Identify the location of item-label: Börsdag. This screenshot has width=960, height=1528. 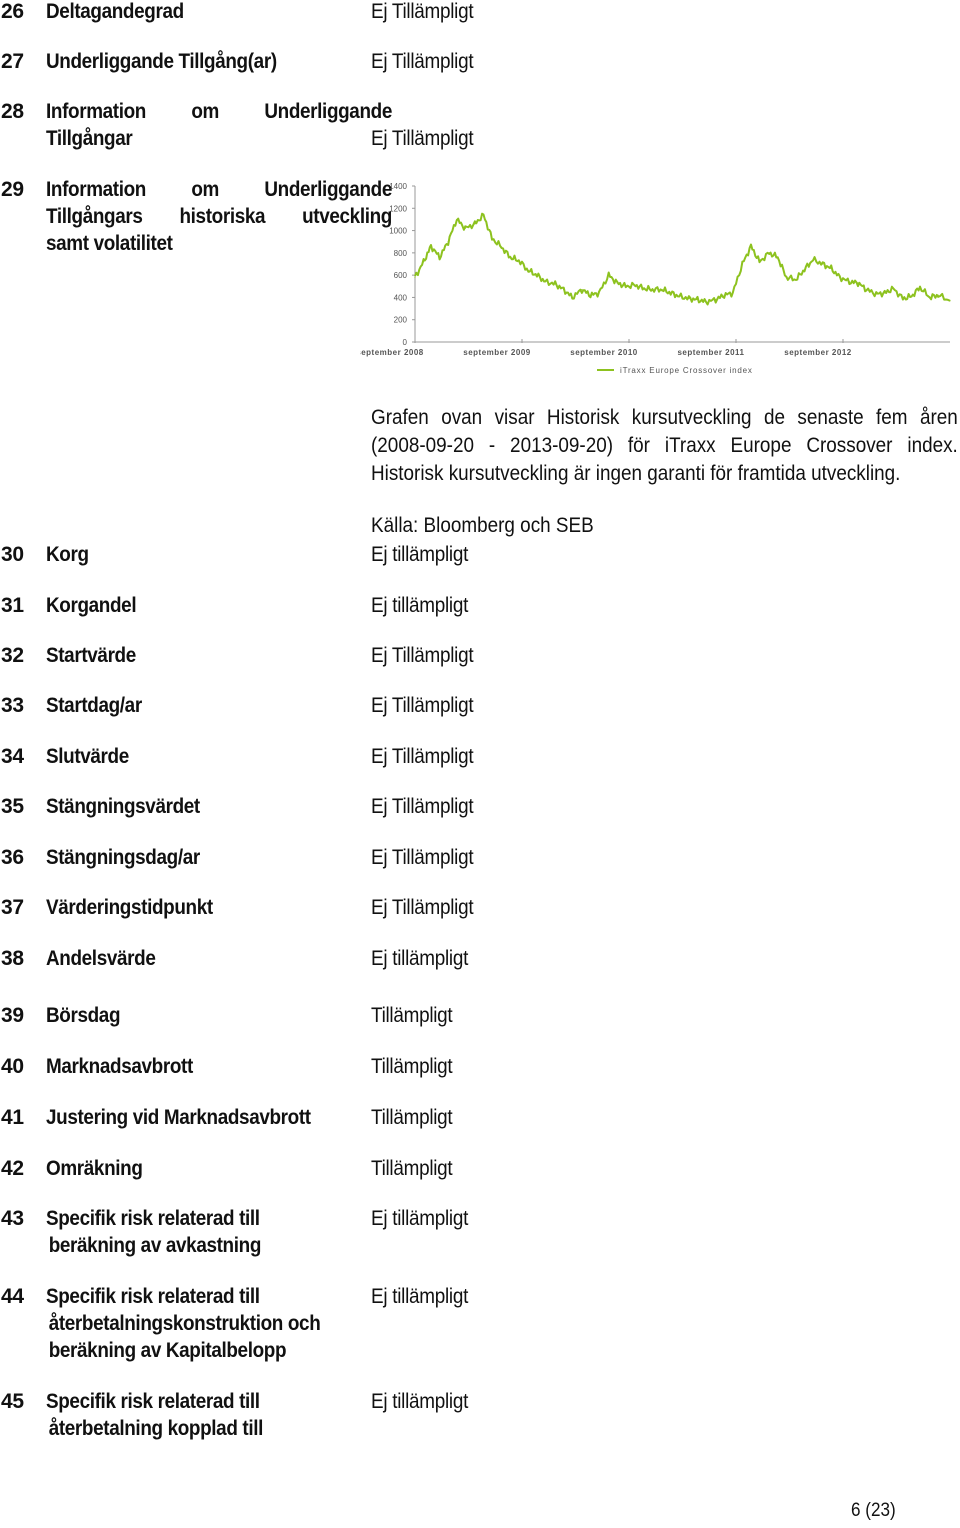
(83, 1015).